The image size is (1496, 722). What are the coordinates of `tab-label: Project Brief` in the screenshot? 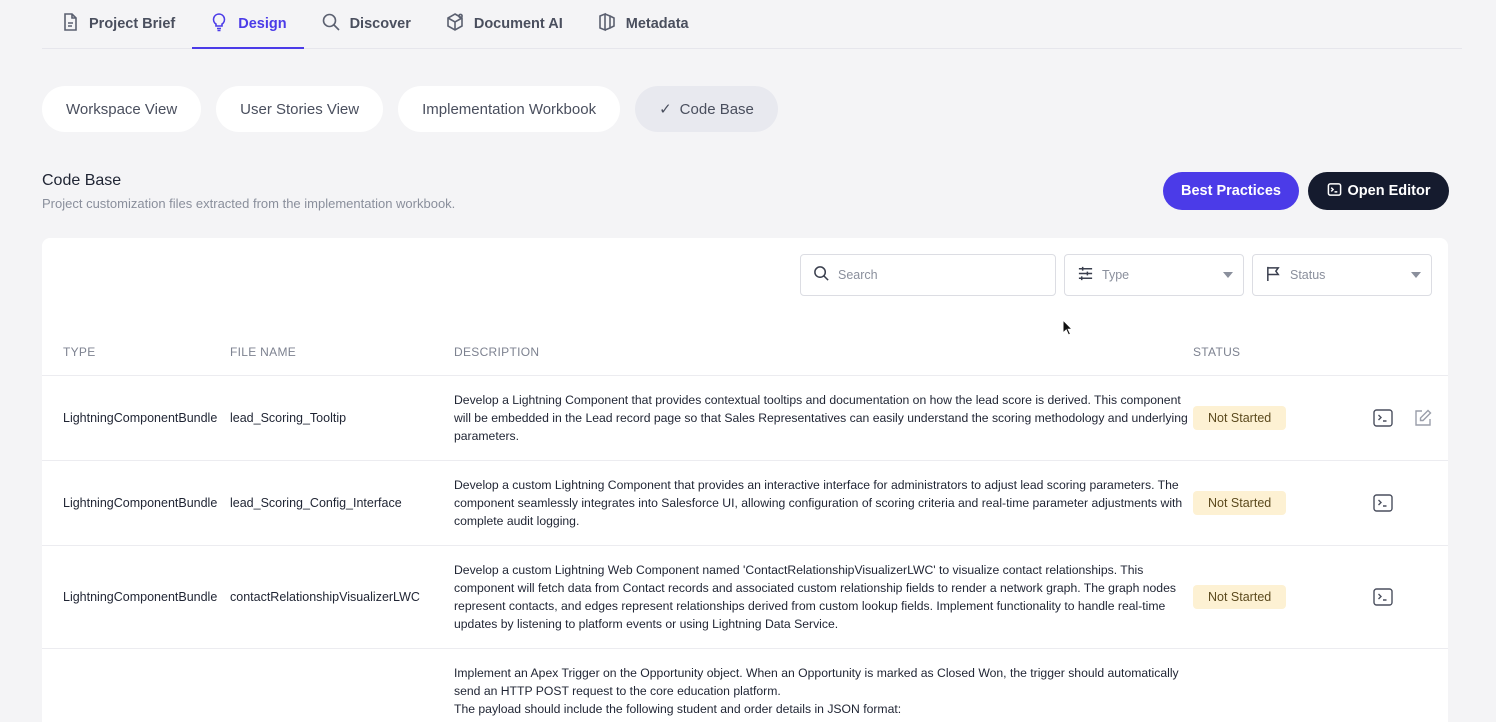 It's located at (132, 23).